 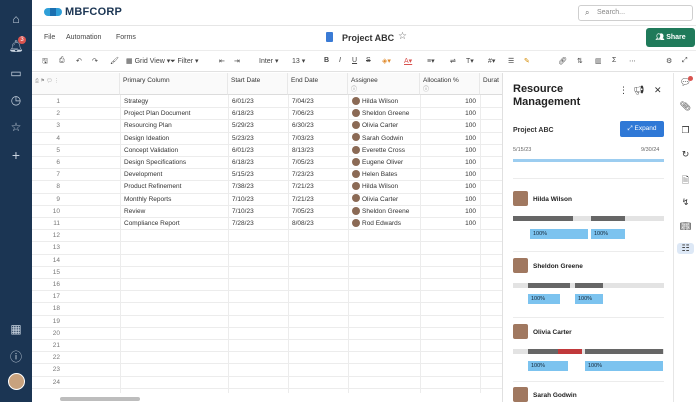 I want to click on highlight-icon: ✎, so click(x=527, y=61).